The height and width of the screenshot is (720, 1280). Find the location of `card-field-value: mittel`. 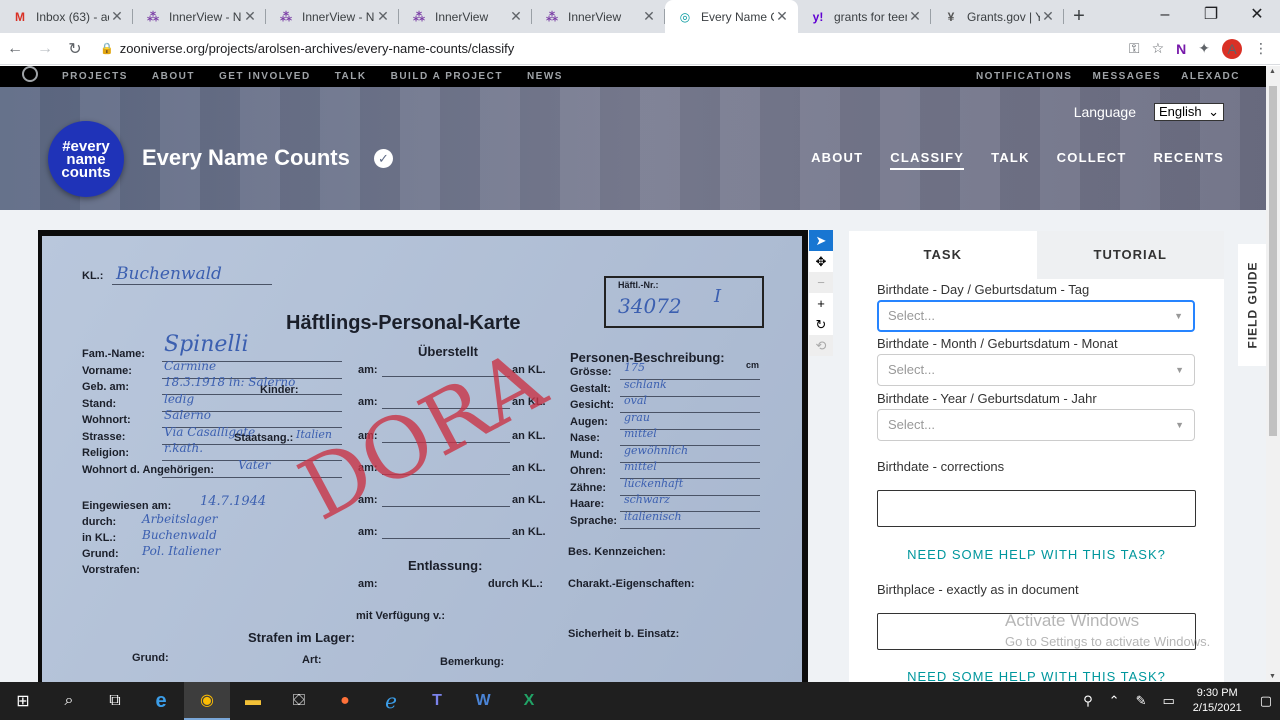

card-field-value: mittel is located at coordinates (640, 466).